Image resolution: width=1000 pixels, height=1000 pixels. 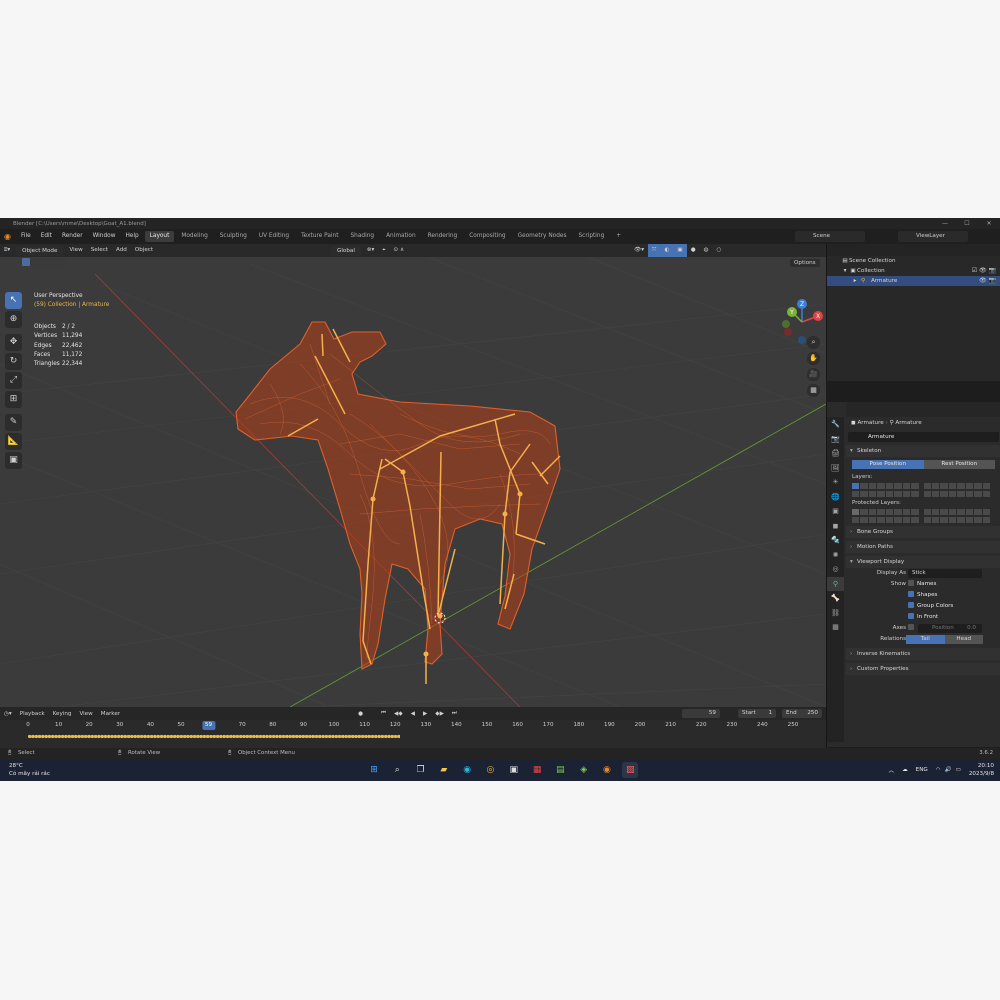 What do you see at coordinates (607, 770) in the screenshot?
I see `blender-taskbar-icon: ◉` at bounding box center [607, 770].